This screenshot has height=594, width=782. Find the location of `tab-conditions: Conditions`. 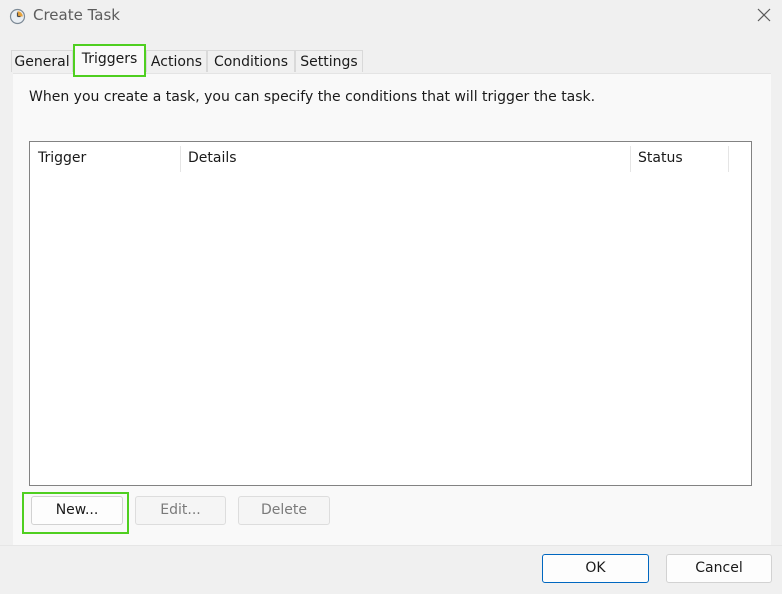

tab-conditions: Conditions is located at coordinates (251, 61).